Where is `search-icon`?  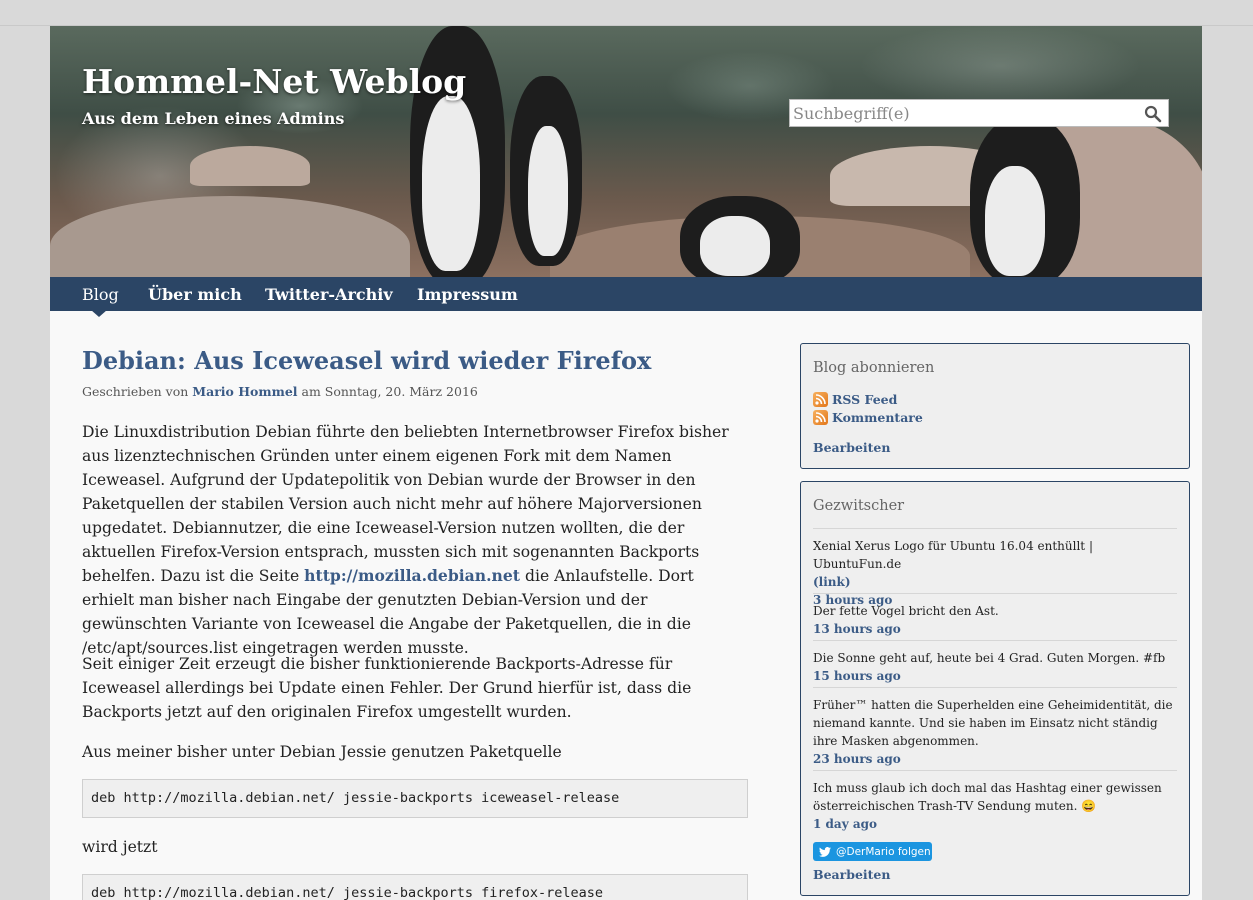
search-icon is located at coordinates (1153, 114).